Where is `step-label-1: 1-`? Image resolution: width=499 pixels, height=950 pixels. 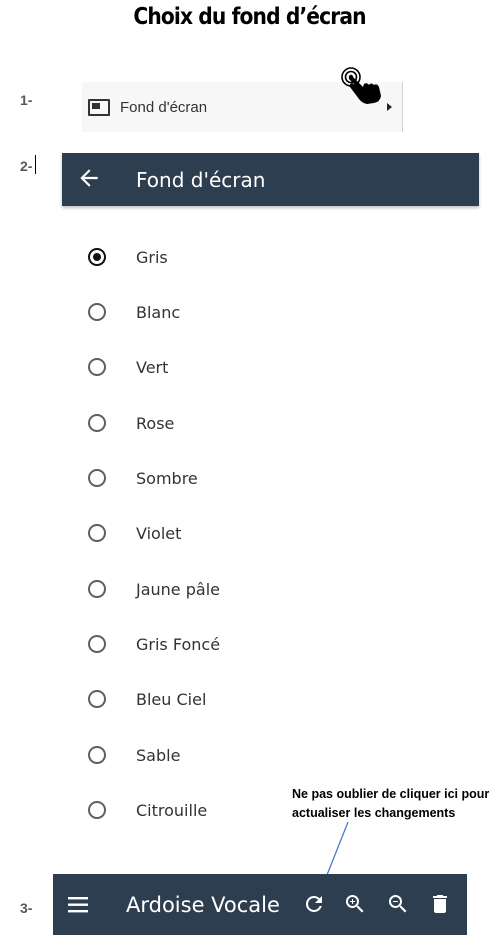 step-label-1: 1- is located at coordinates (26, 100).